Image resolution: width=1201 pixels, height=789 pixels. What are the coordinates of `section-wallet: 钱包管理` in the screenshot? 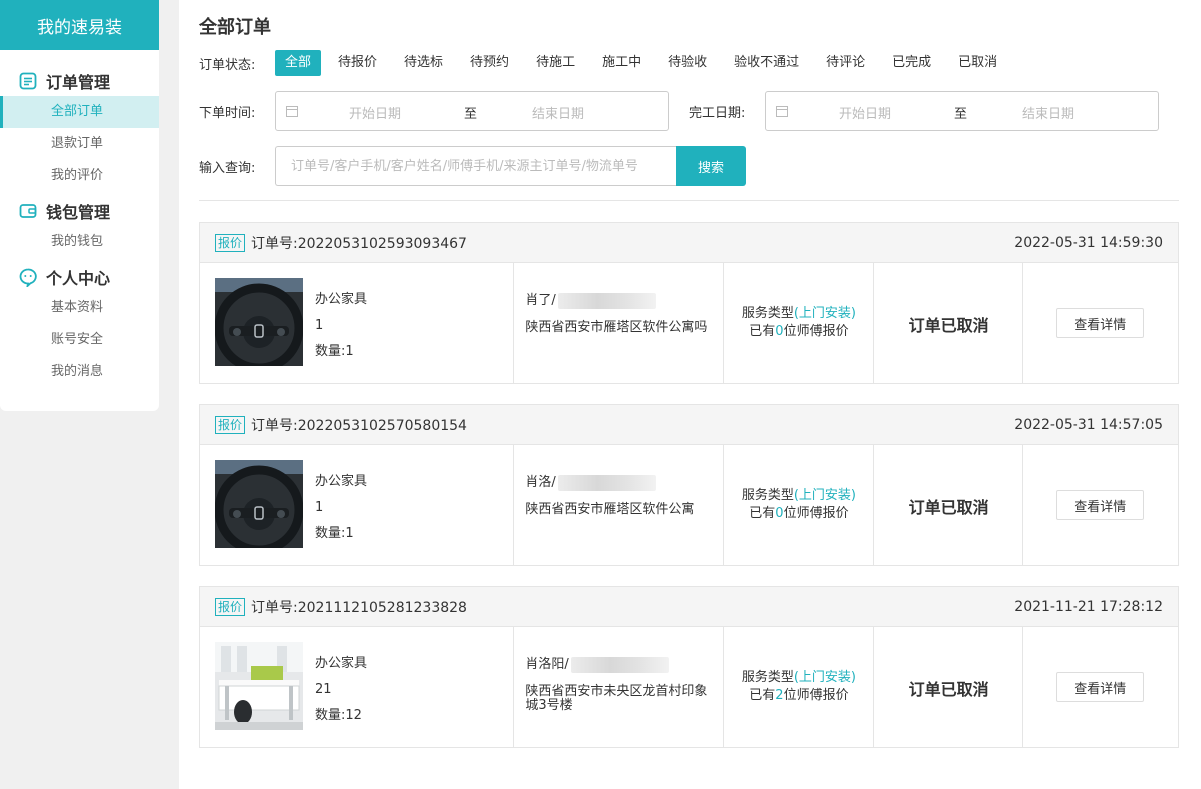 It's located at (79, 211).